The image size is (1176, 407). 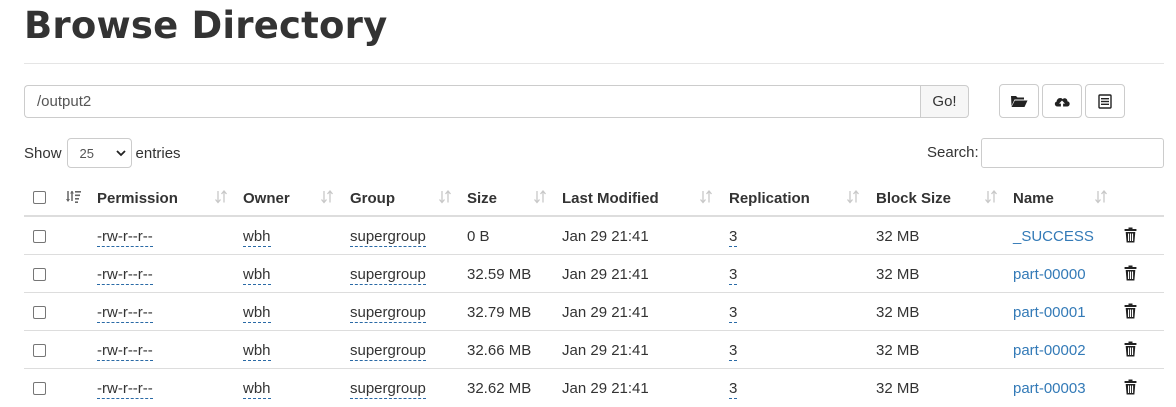 I want to click on file-name-link: part-00003, so click(x=1049, y=388).